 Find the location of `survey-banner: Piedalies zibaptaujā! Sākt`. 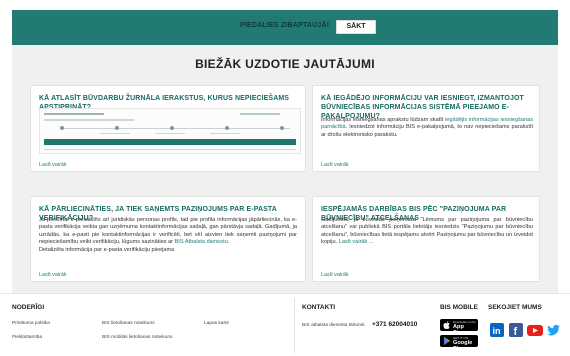

survey-banner: Piedalies zibaptaujā! Sākt is located at coordinates (285, 27).